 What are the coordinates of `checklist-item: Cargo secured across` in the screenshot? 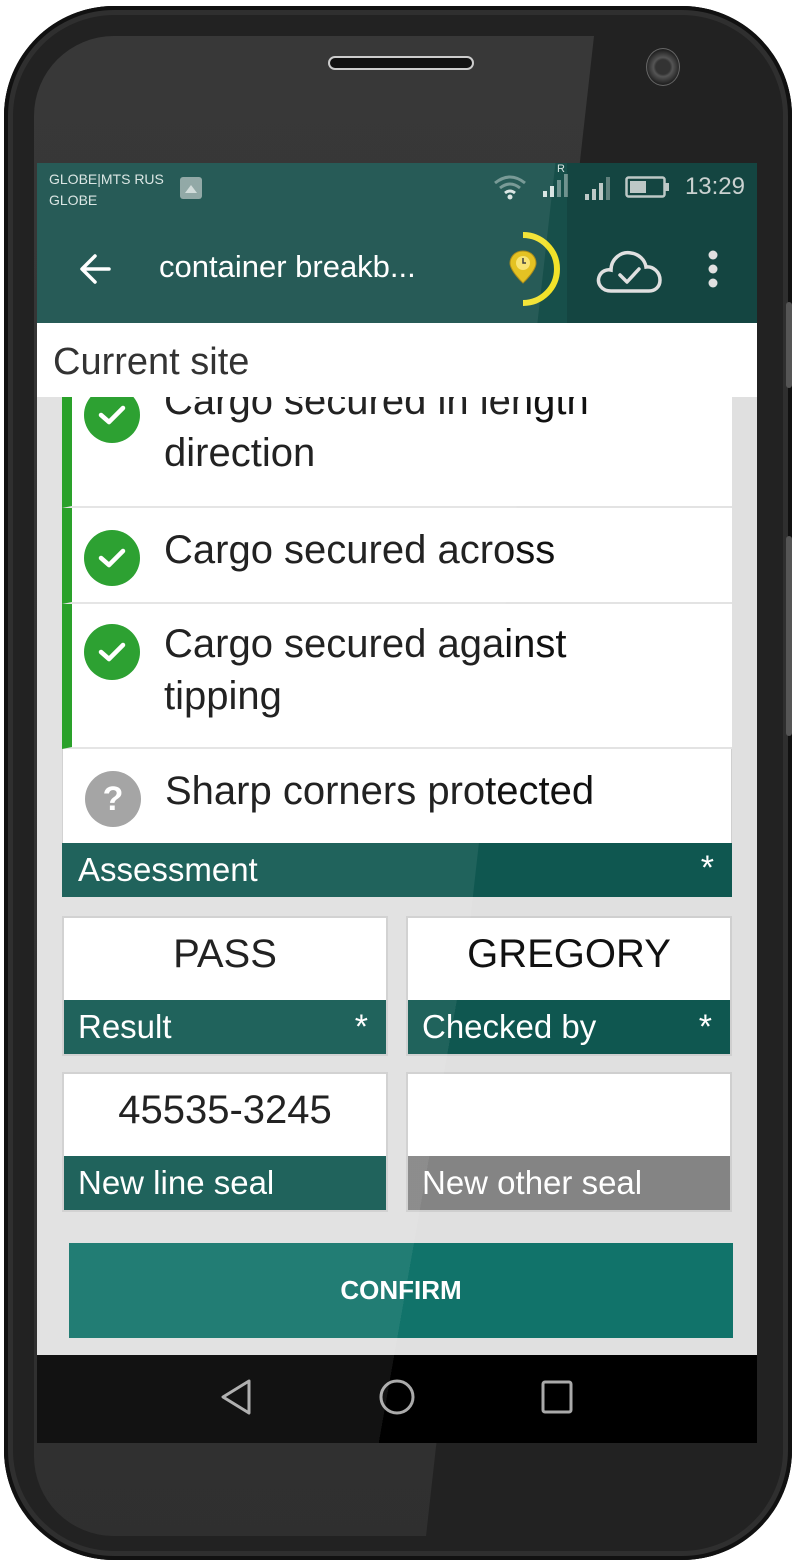 It's located at (397, 556).